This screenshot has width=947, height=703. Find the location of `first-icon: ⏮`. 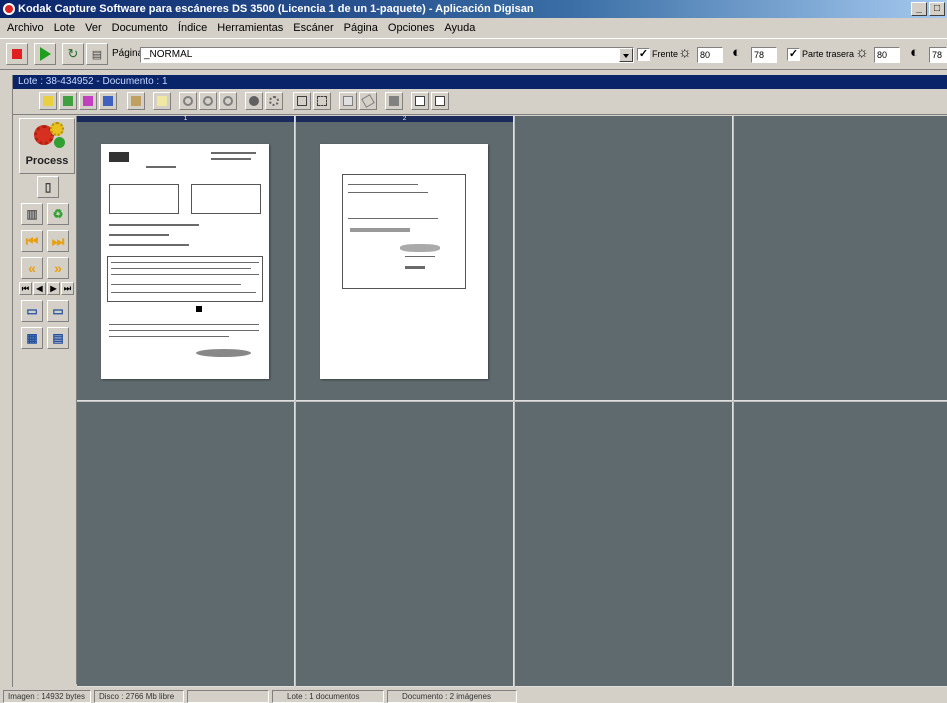

first-icon: ⏮ is located at coordinates (25, 288).